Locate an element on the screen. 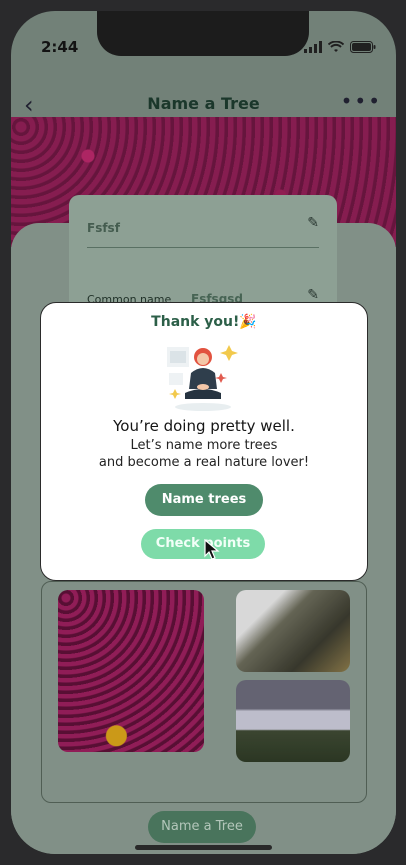 Image resolution: width=406 pixels, height=865 pixels. meditating-person-illustration is located at coordinates (202, 378).